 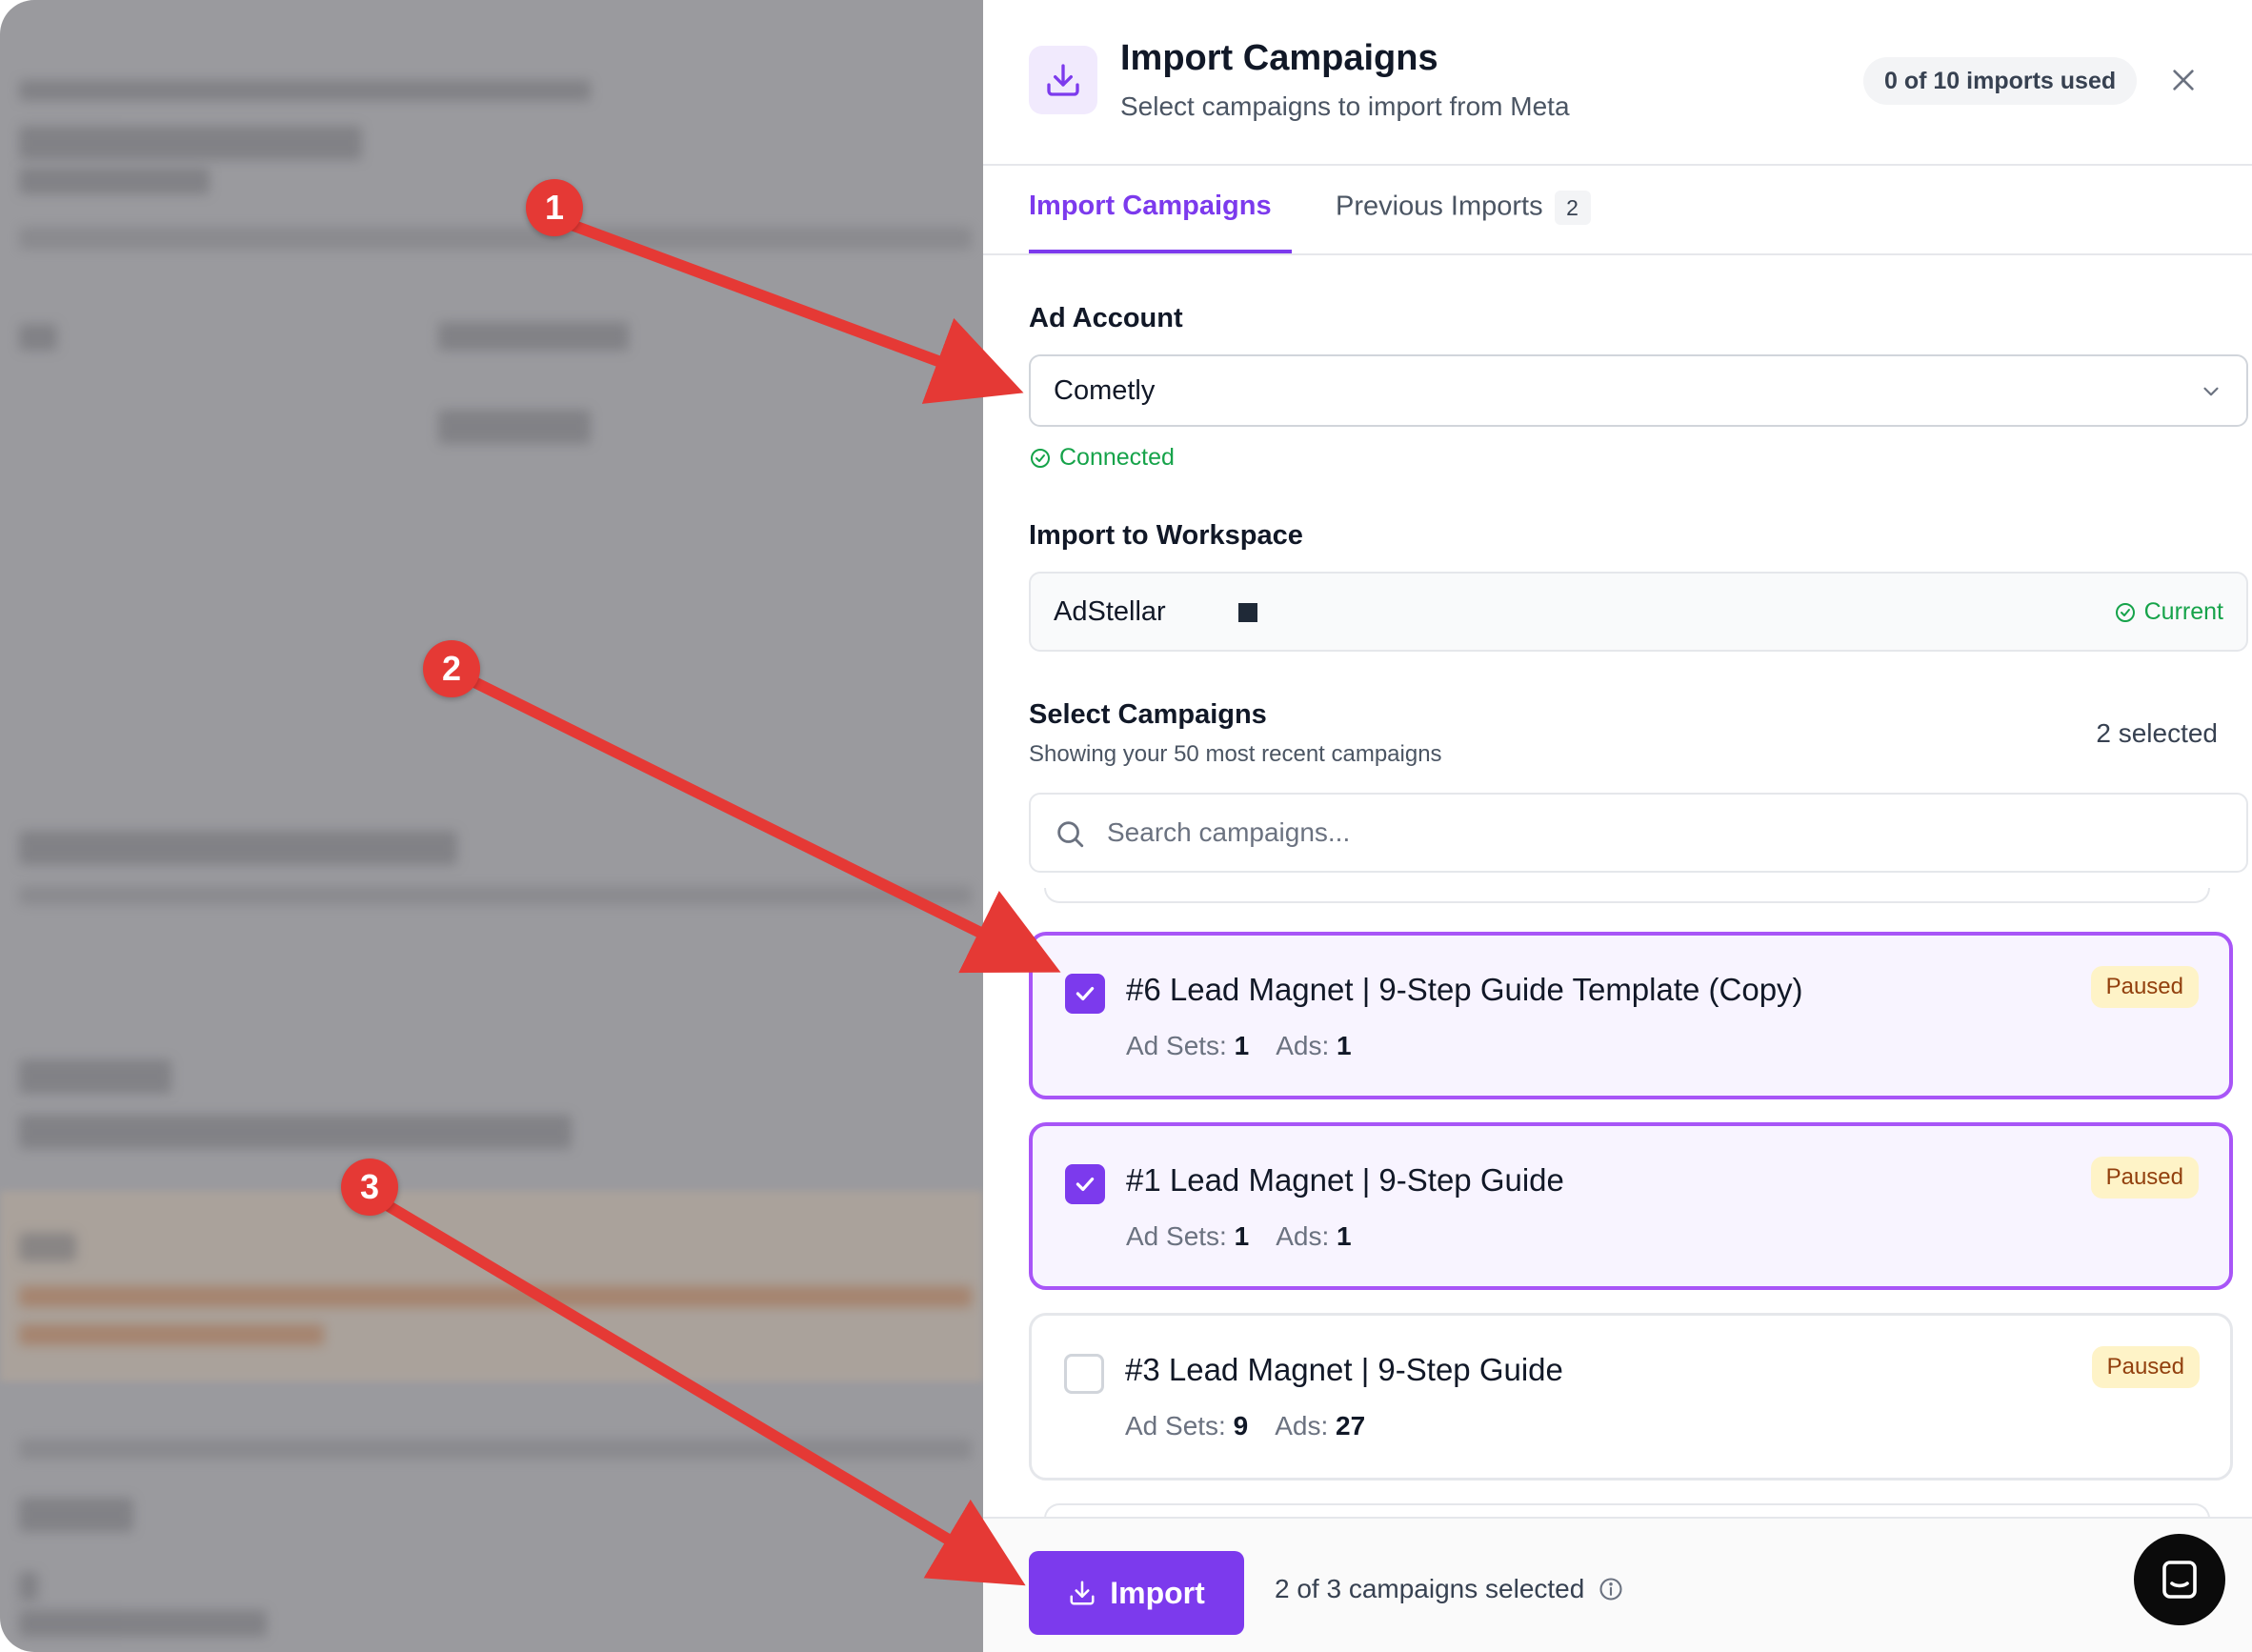 What do you see at coordinates (1345, 106) in the screenshot?
I see `panel-subtitle: Select campaigns to import from Meta` at bounding box center [1345, 106].